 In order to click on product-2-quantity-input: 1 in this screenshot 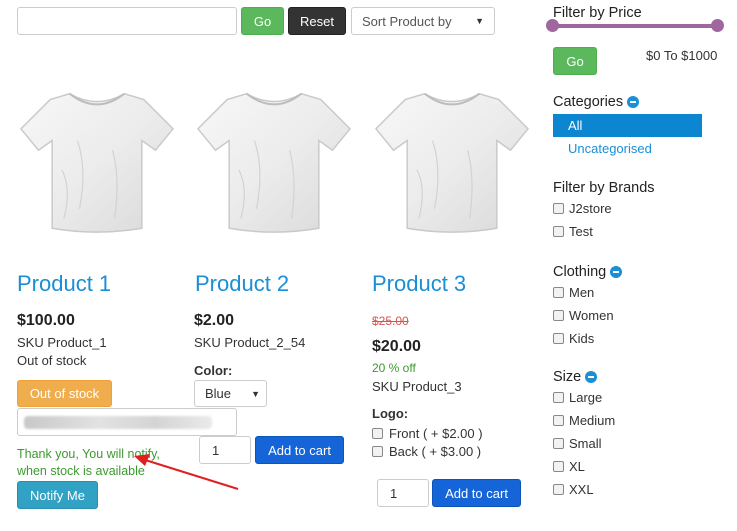, I will do `click(225, 450)`.